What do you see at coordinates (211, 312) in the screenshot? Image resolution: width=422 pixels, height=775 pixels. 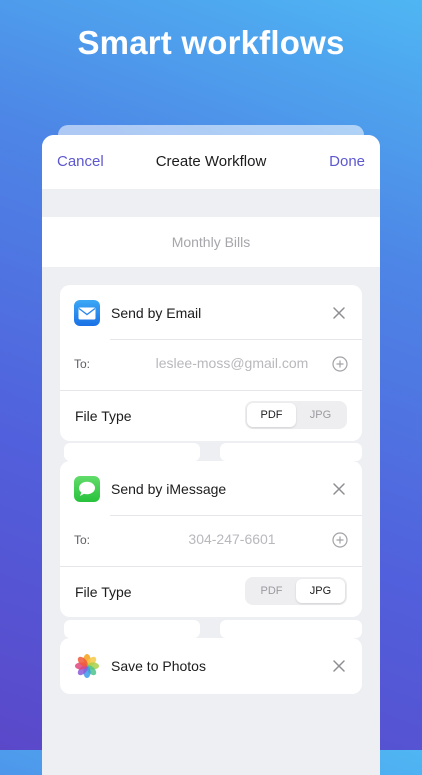 I see `card-header: Send by Email` at bounding box center [211, 312].